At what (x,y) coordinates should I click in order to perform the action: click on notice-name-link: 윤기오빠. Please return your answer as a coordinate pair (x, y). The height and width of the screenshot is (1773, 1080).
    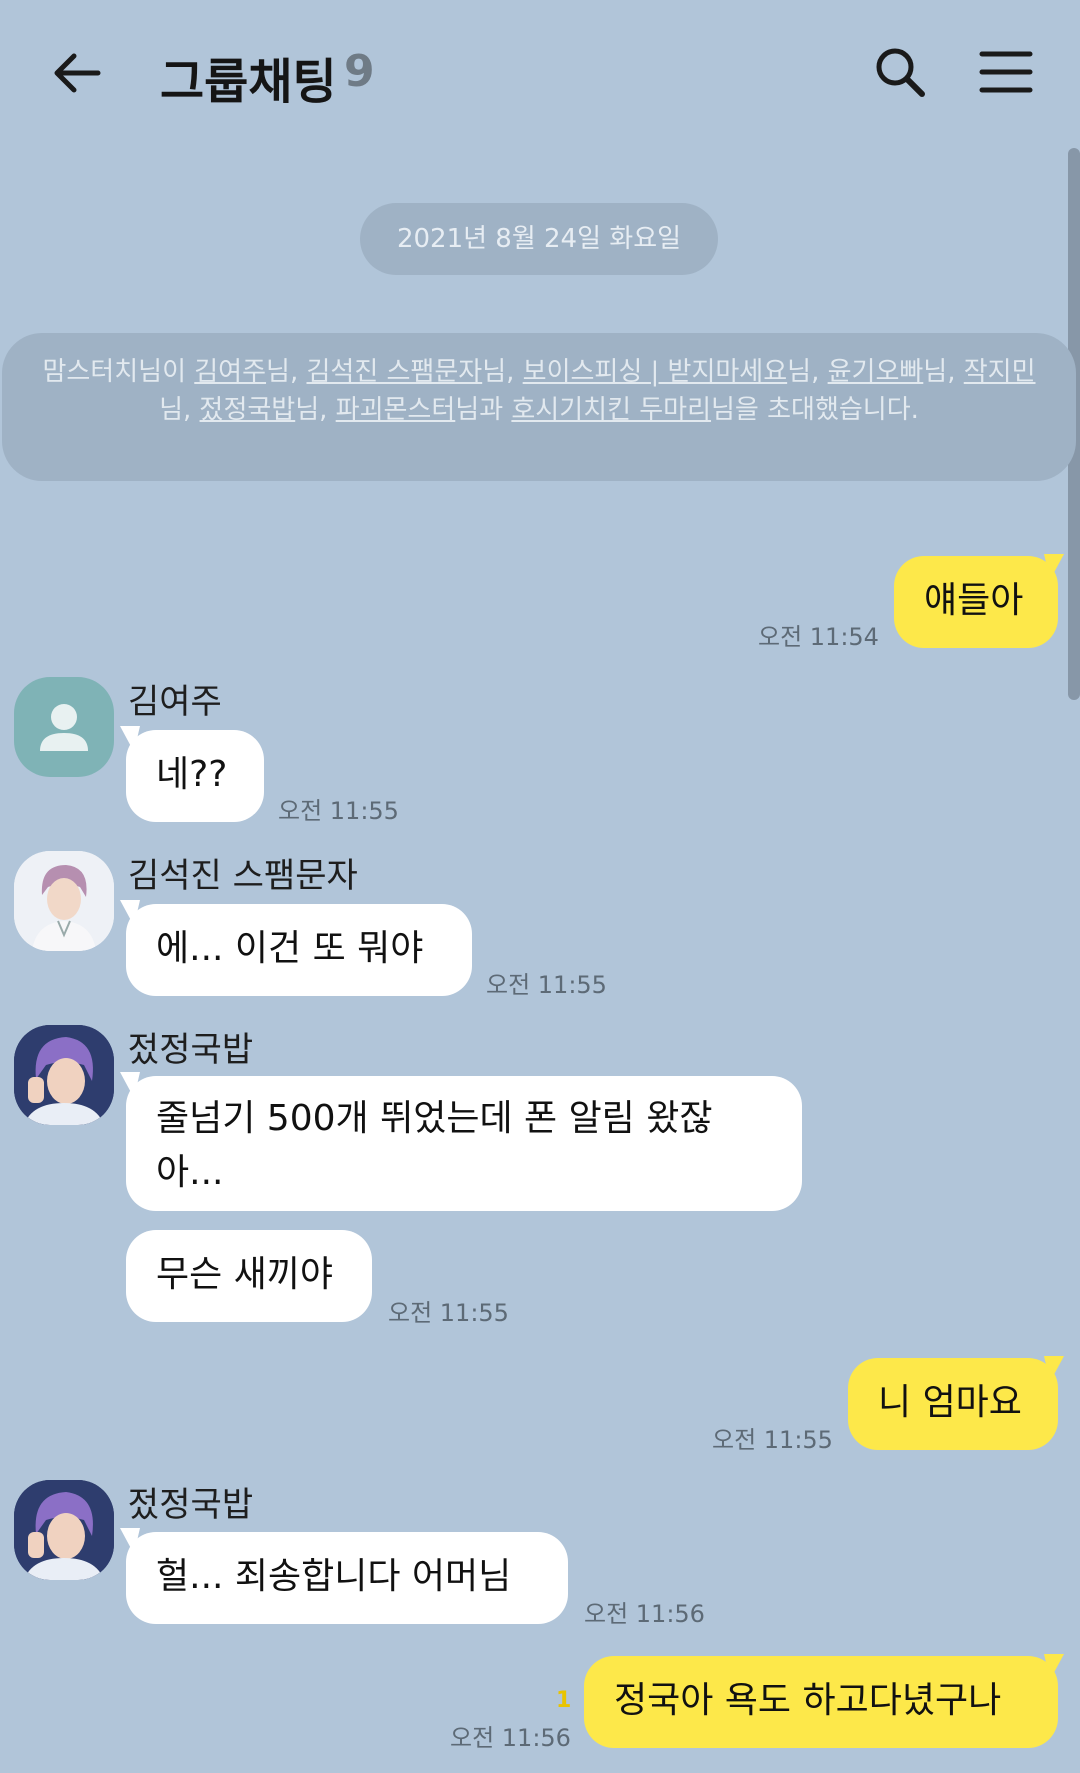
    Looking at the image, I should click on (876, 372).